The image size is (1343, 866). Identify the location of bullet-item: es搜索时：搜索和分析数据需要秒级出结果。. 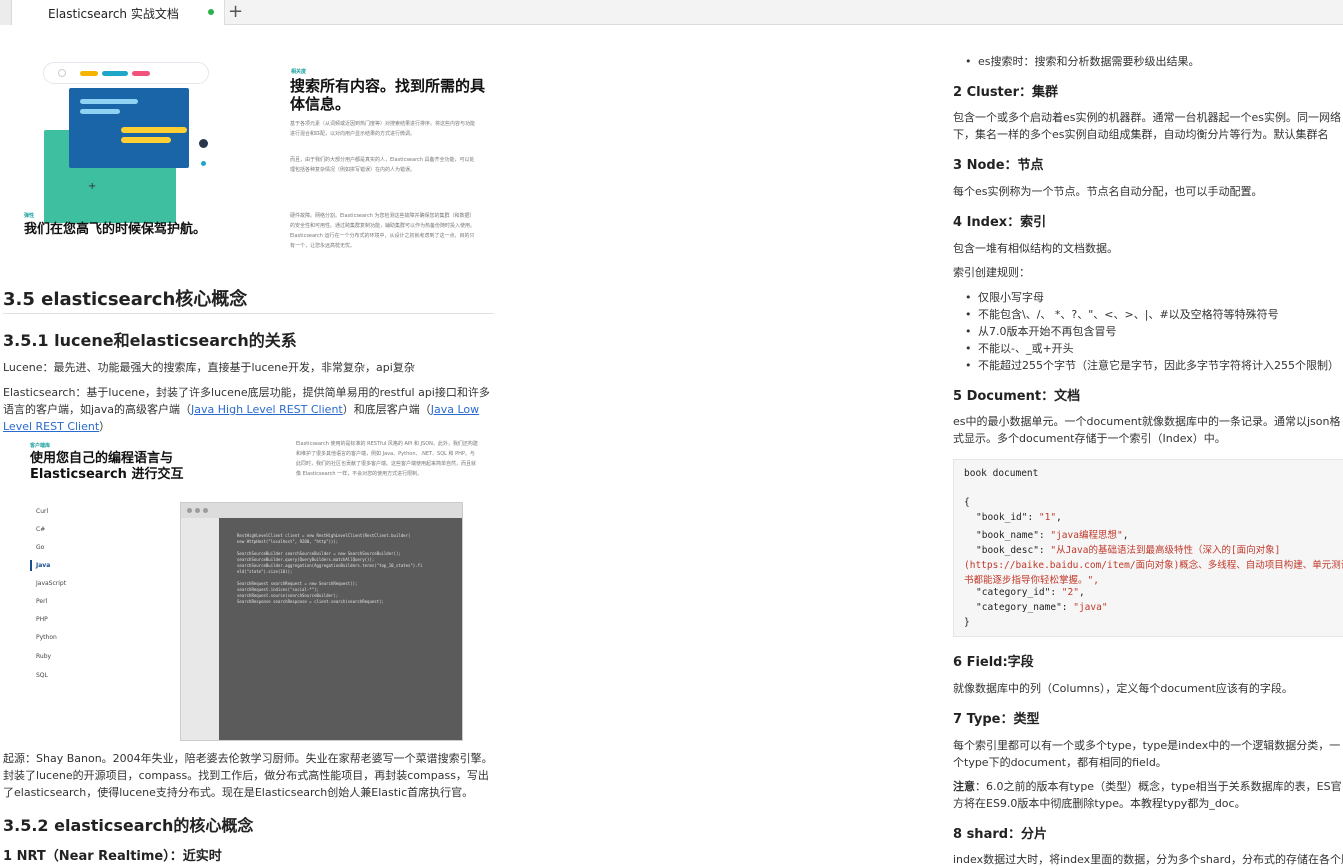
(1082, 62).